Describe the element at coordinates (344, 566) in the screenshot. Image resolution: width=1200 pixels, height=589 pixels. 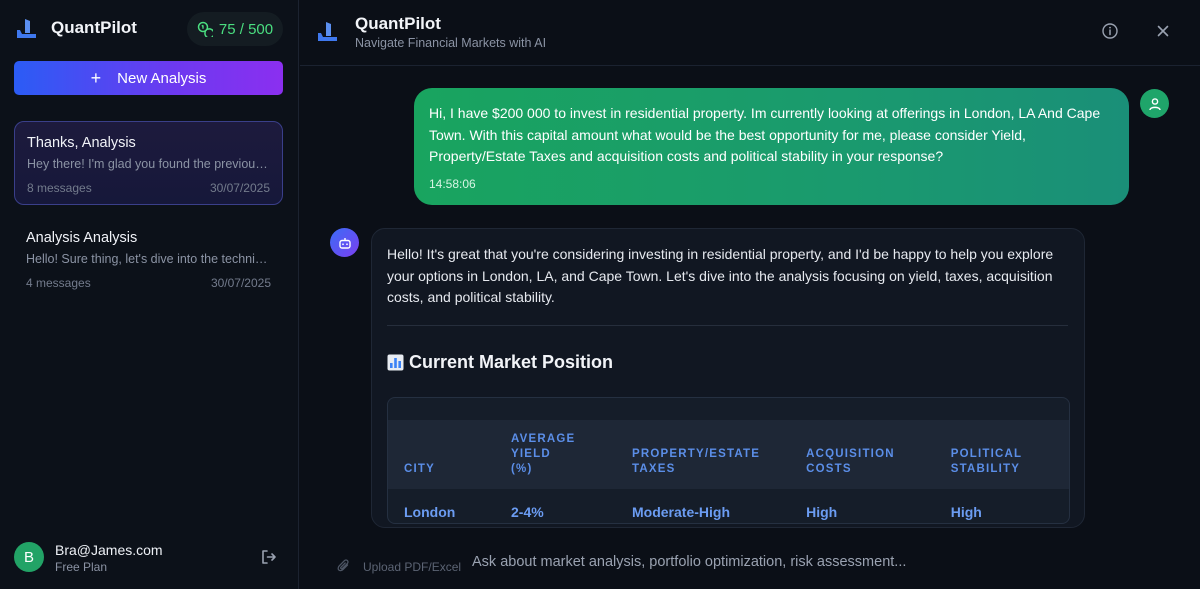
I see `paperclip-icon` at that location.